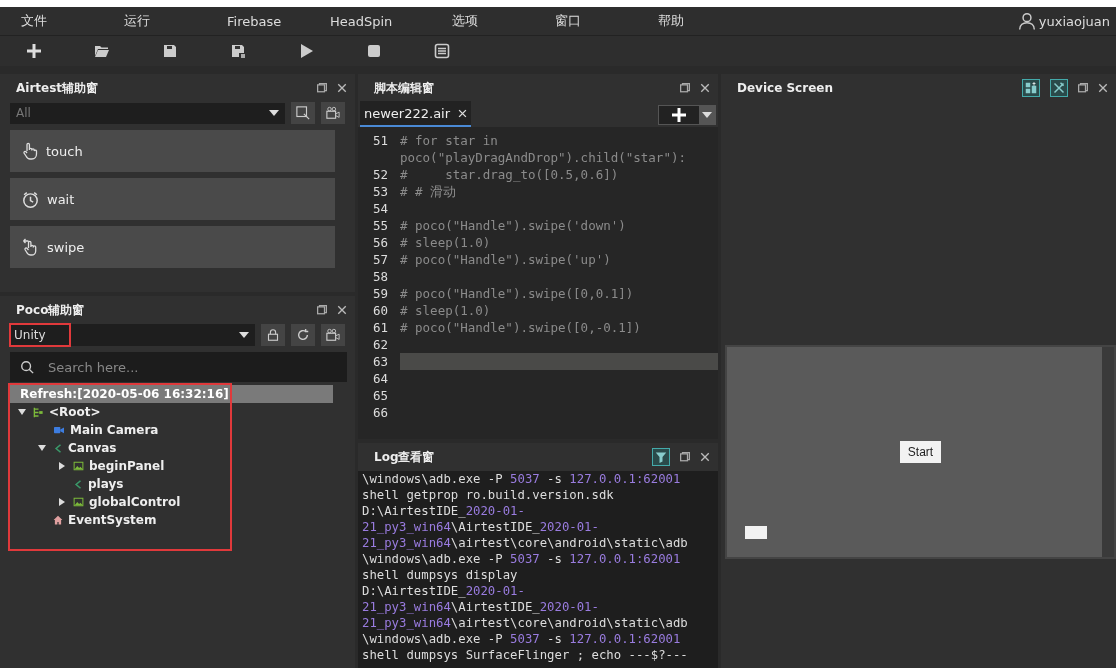 The width and height of the screenshot is (1116, 668). Describe the element at coordinates (404, 457) in the screenshot. I see `panel-title: Log查看窗` at that location.